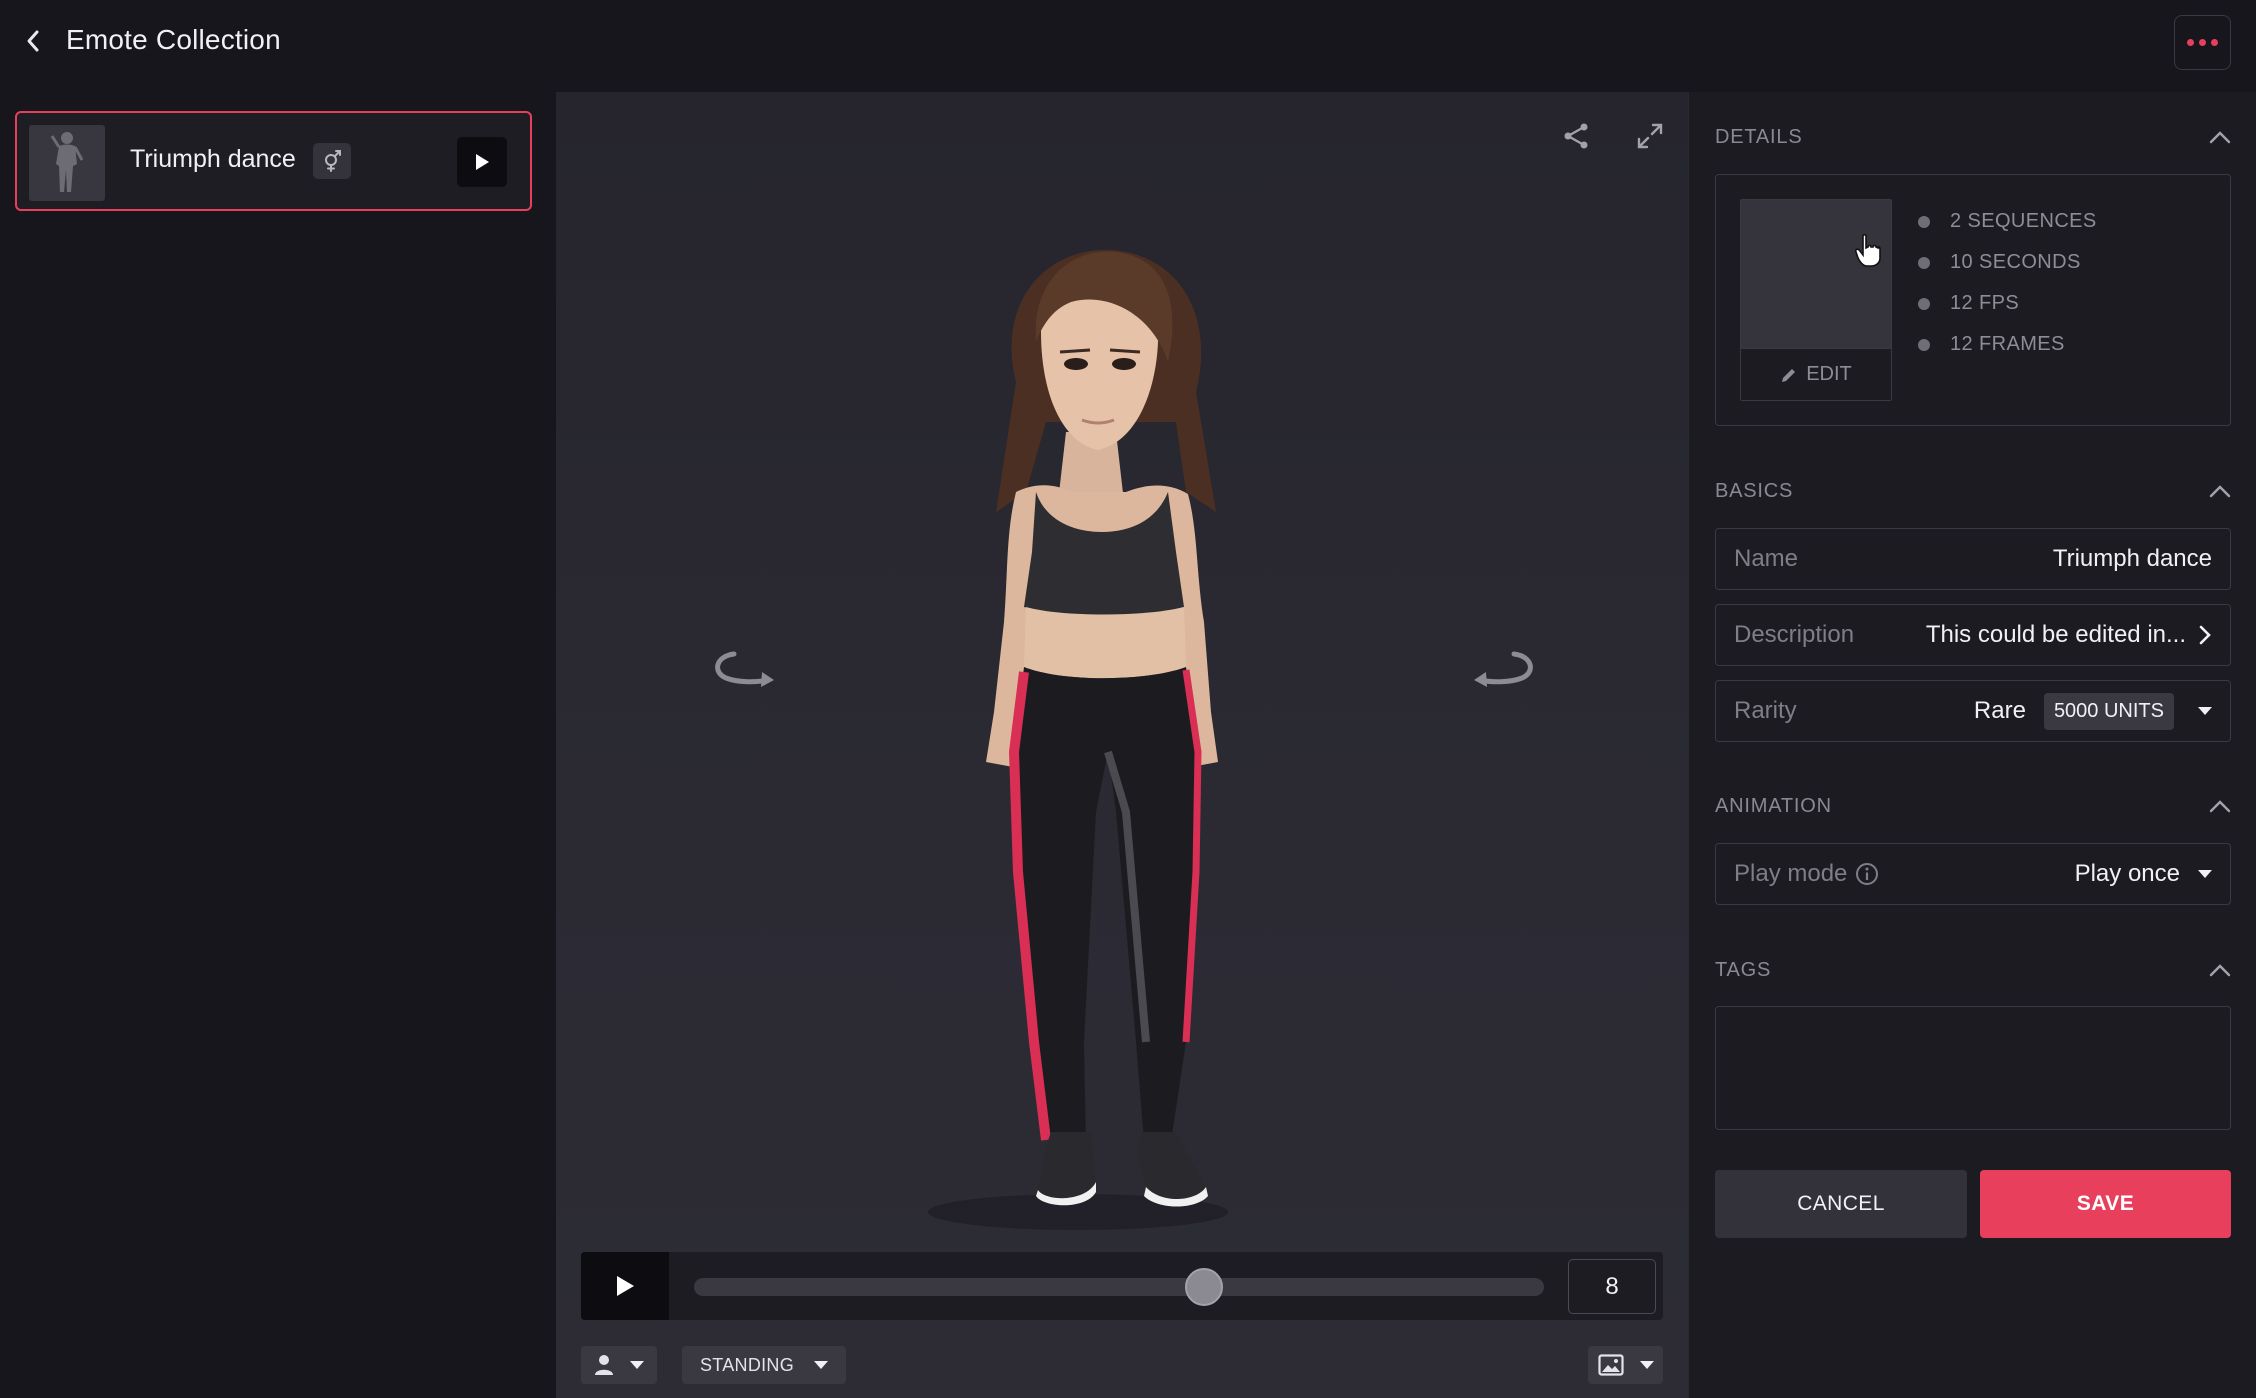 The image size is (2256, 1398). I want to click on cancel-button: CANCEL, so click(1841, 1204).